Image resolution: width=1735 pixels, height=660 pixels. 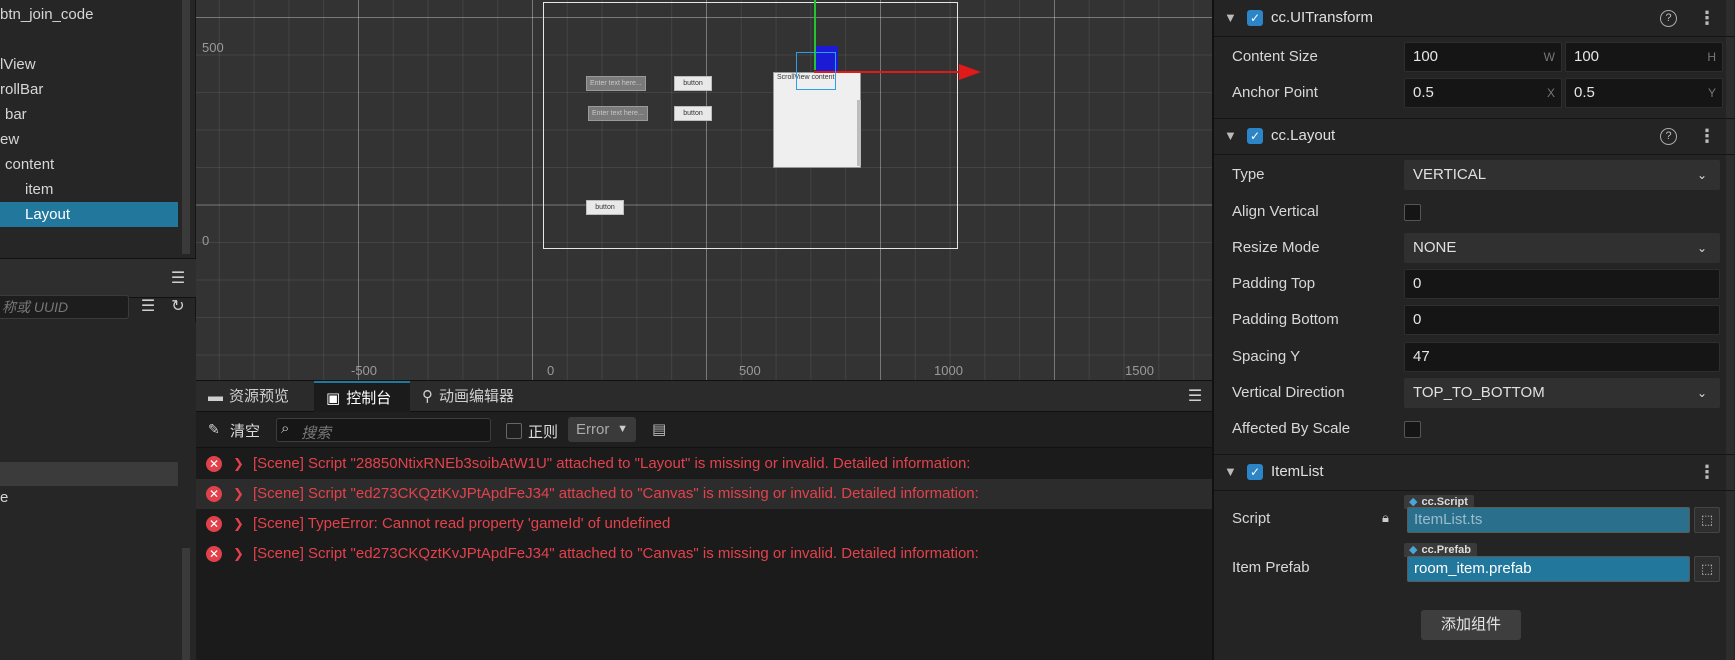 What do you see at coordinates (1412, 212) in the screenshot?
I see `align-vertical-checkbox` at bounding box center [1412, 212].